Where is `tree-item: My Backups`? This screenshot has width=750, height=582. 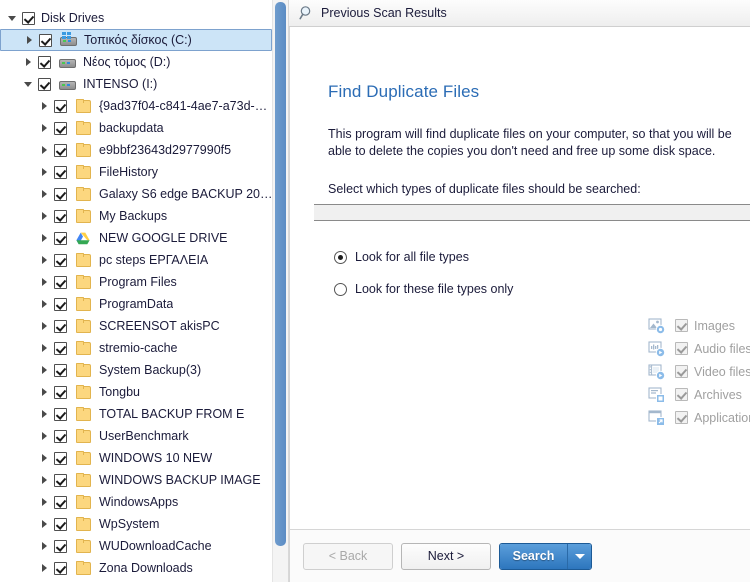
tree-item: My Backups is located at coordinates (136, 216).